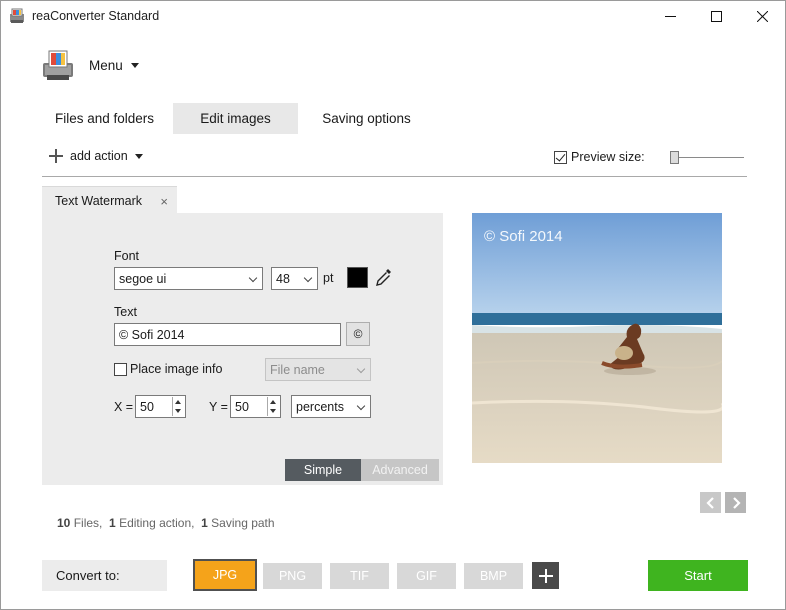 This screenshot has height=610, width=786. I want to click on actions-count: 1, so click(112, 523).